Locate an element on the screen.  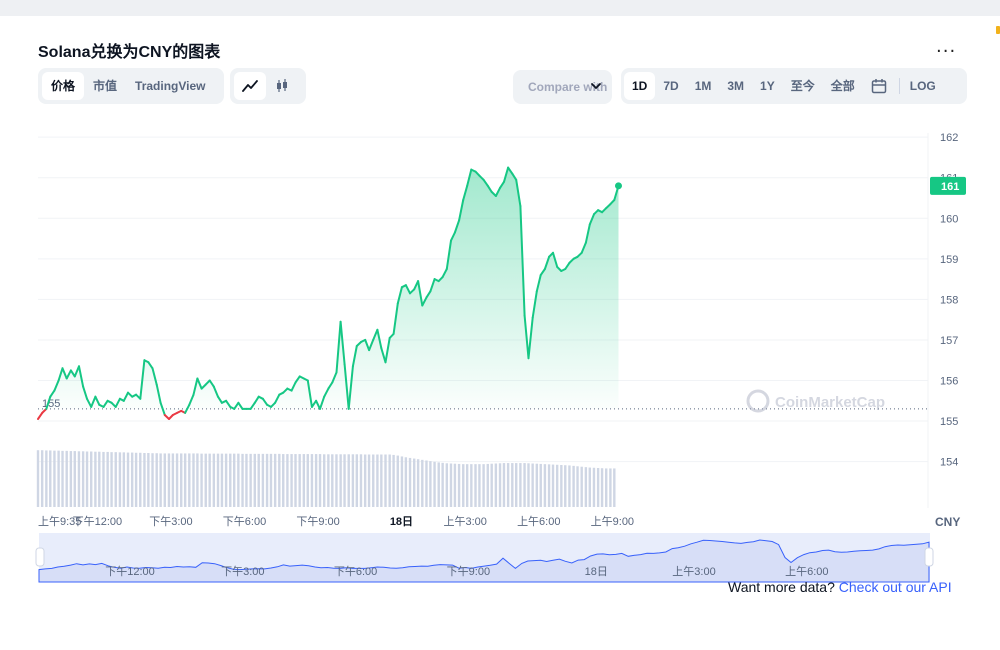
navigator-left-handle is located at coordinates (40, 557).